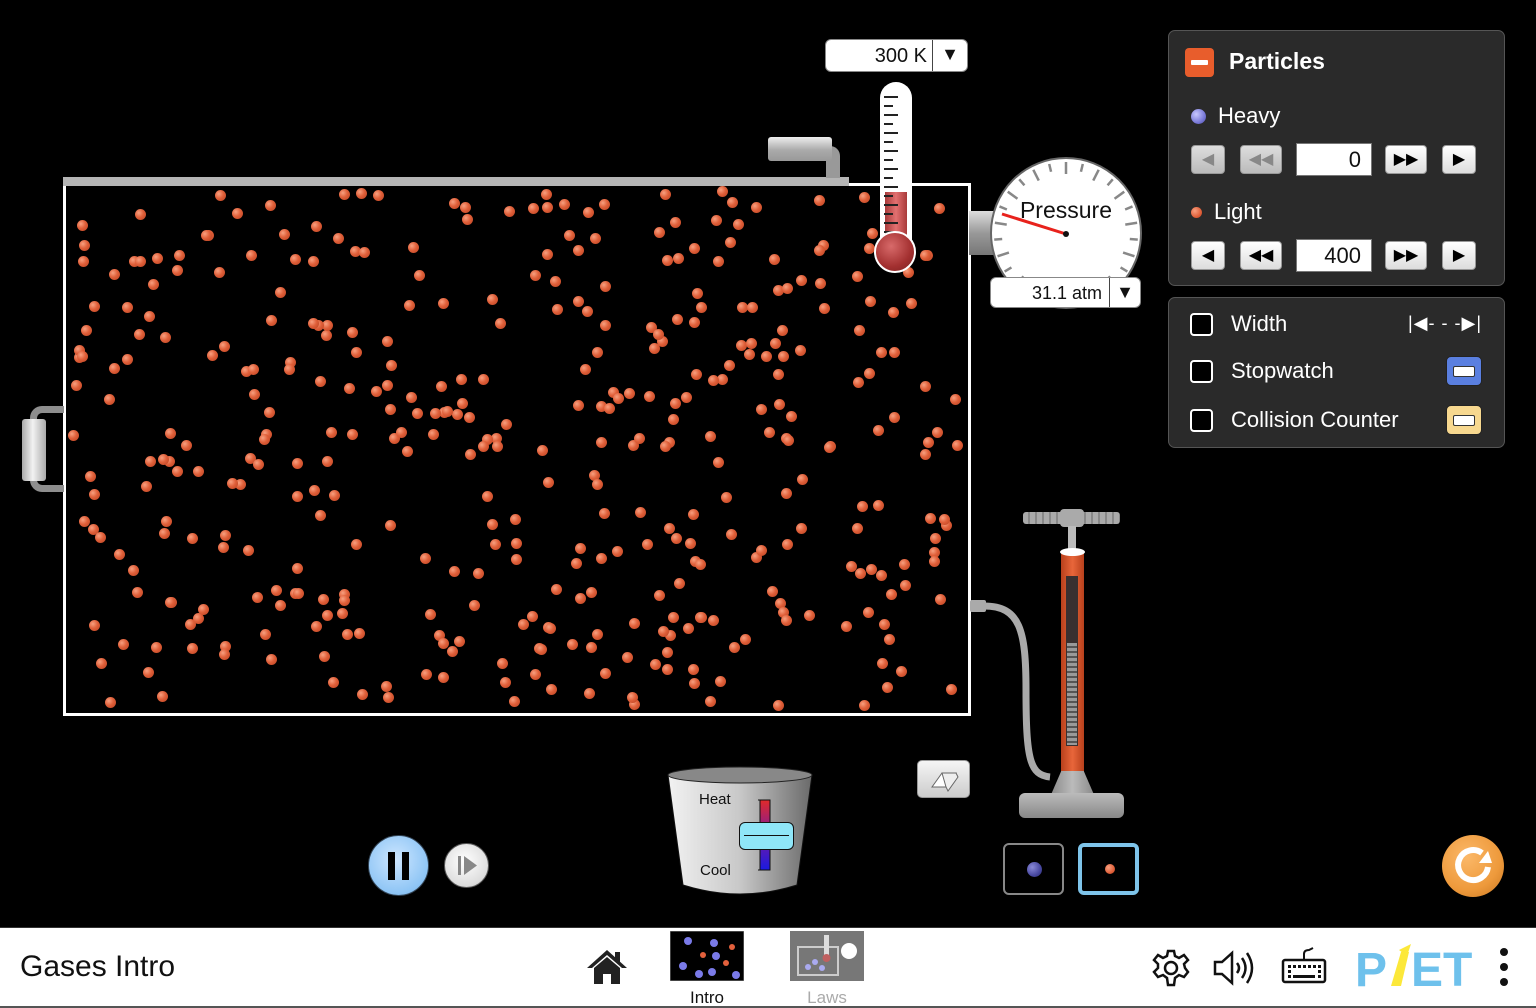 The image size is (1536, 1008). What do you see at coordinates (1473, 866) in the screenshot?
I see `reset-all-button` at bounding box center [1473, 866].